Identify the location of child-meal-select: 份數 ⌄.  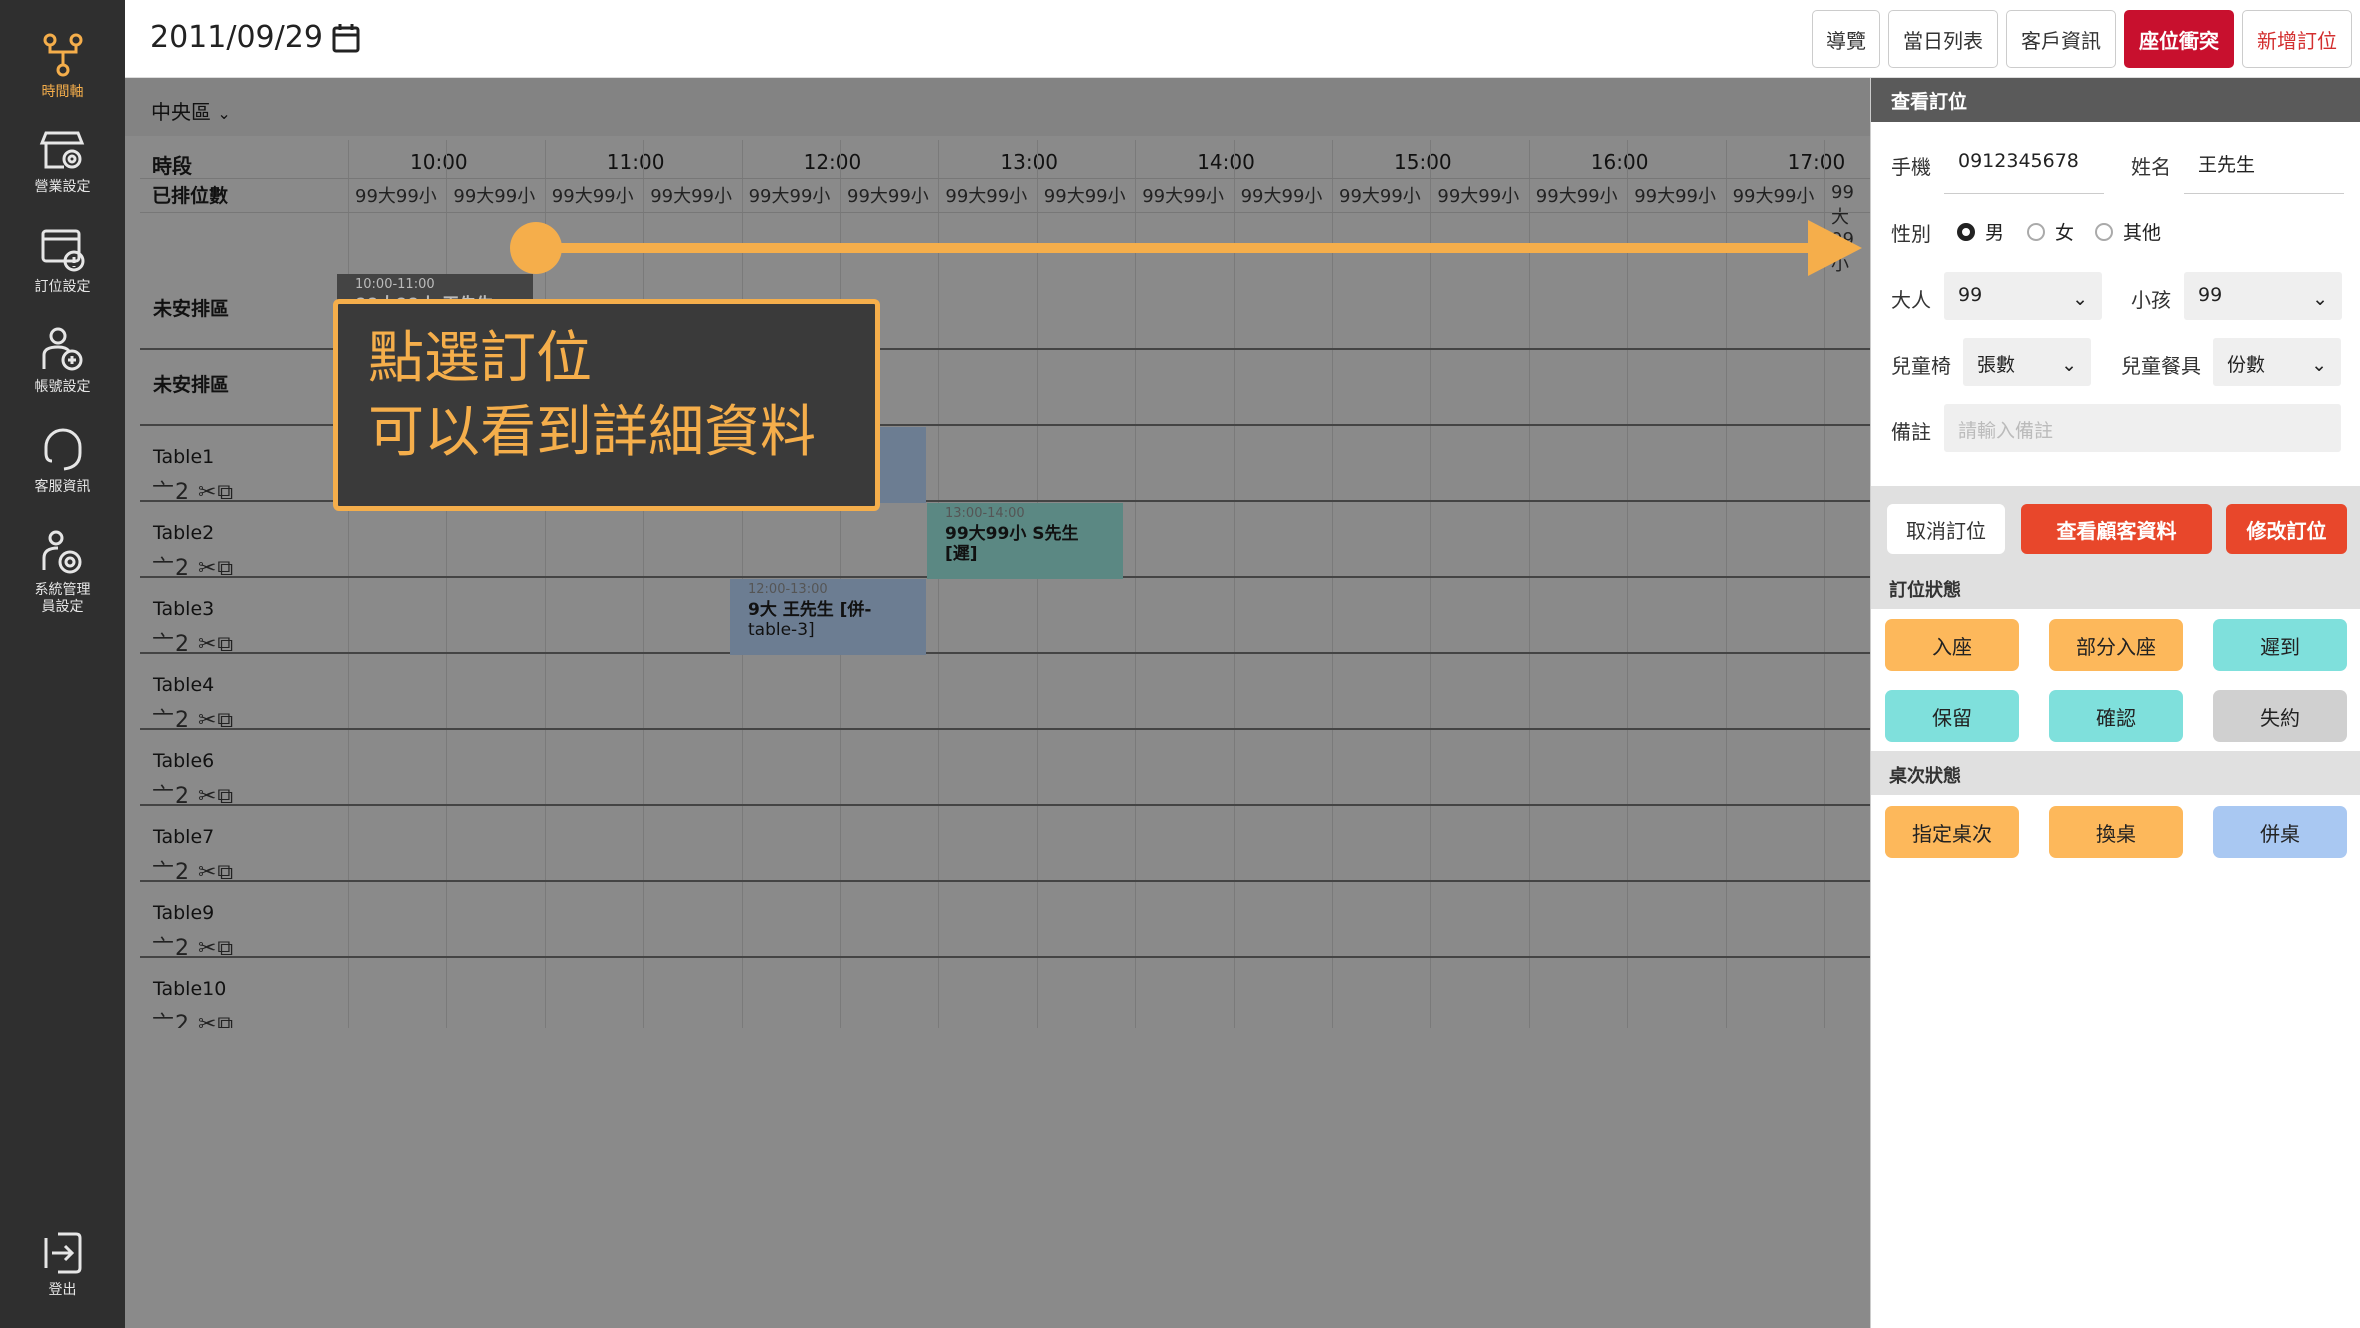
(2277, 362).